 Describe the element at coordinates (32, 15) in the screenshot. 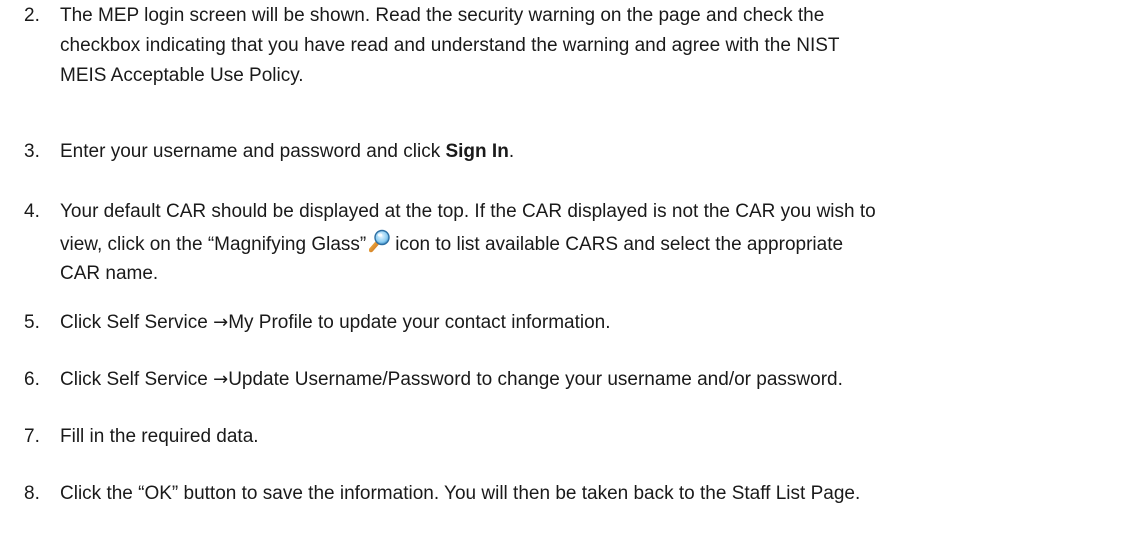

I see `step-number: 2.` at that location.